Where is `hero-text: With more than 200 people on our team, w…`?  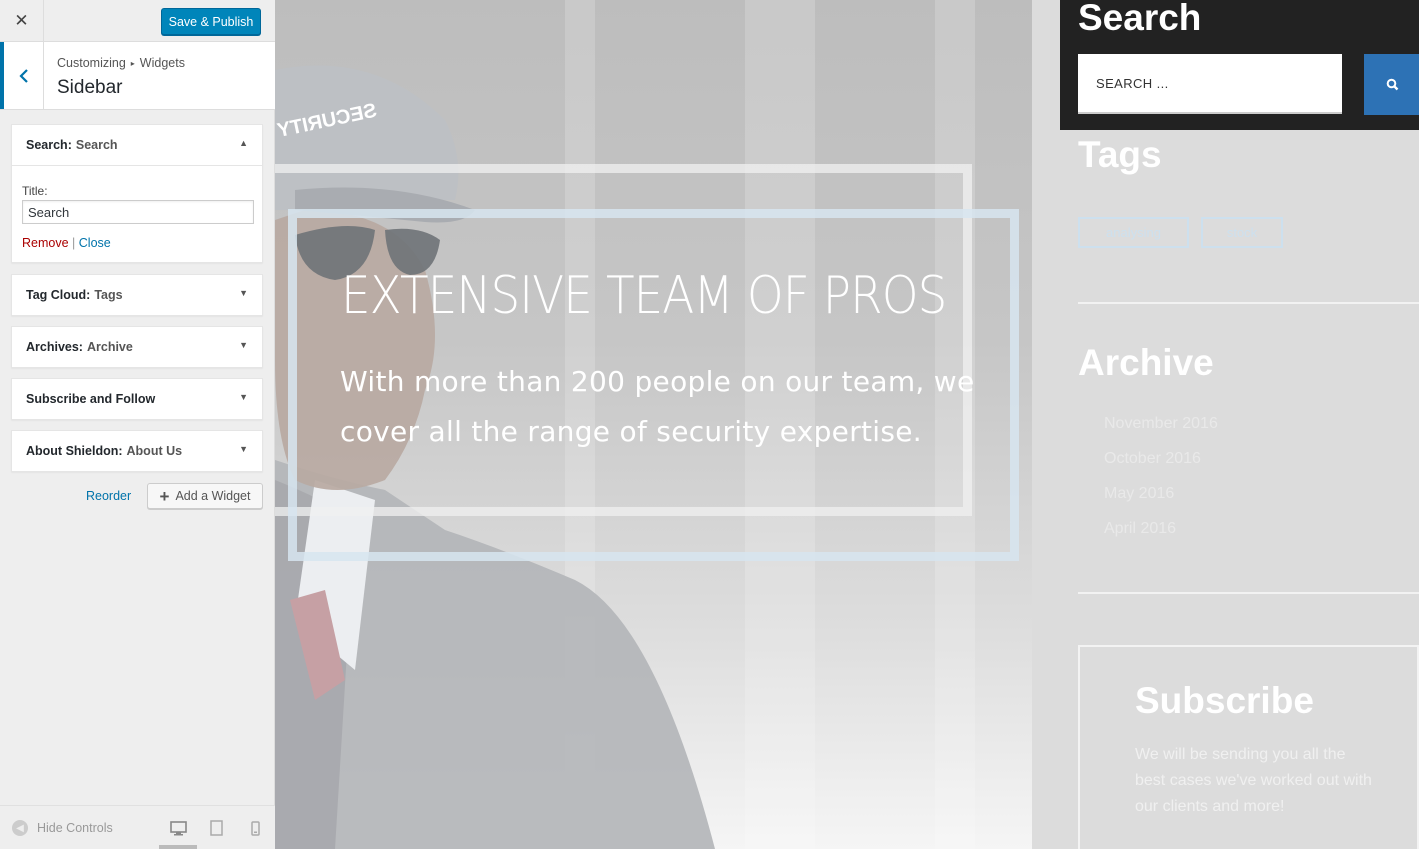 hero-text: With more than 200 people on our team, w… is located at coordinates (657, 406).